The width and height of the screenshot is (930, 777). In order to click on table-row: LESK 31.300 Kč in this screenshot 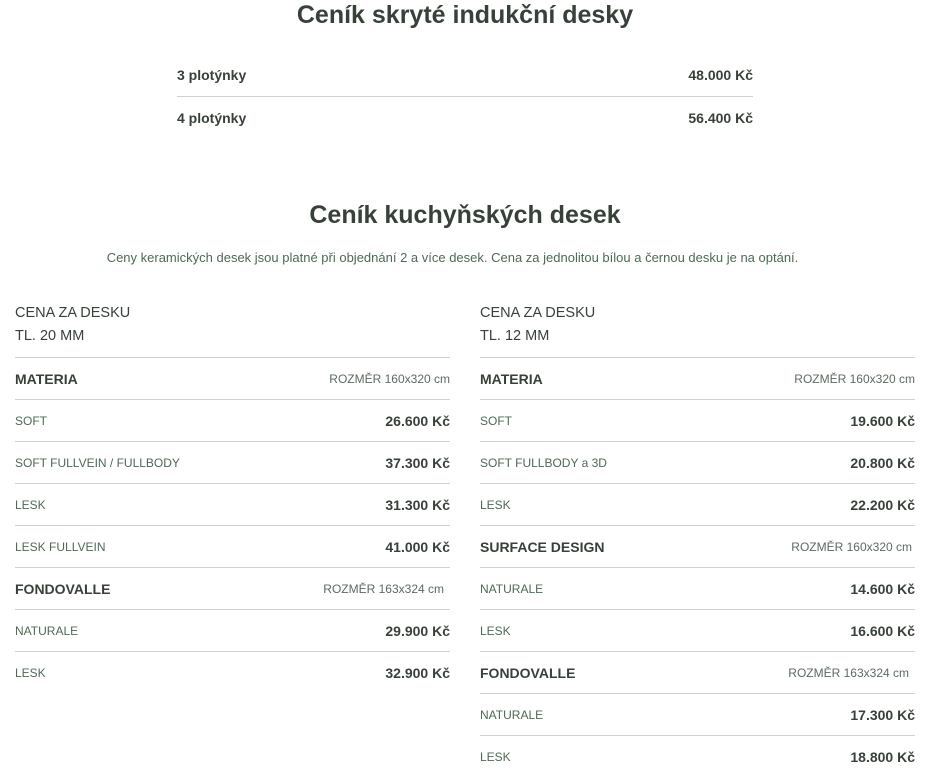, I will do `click(232, 504)`.